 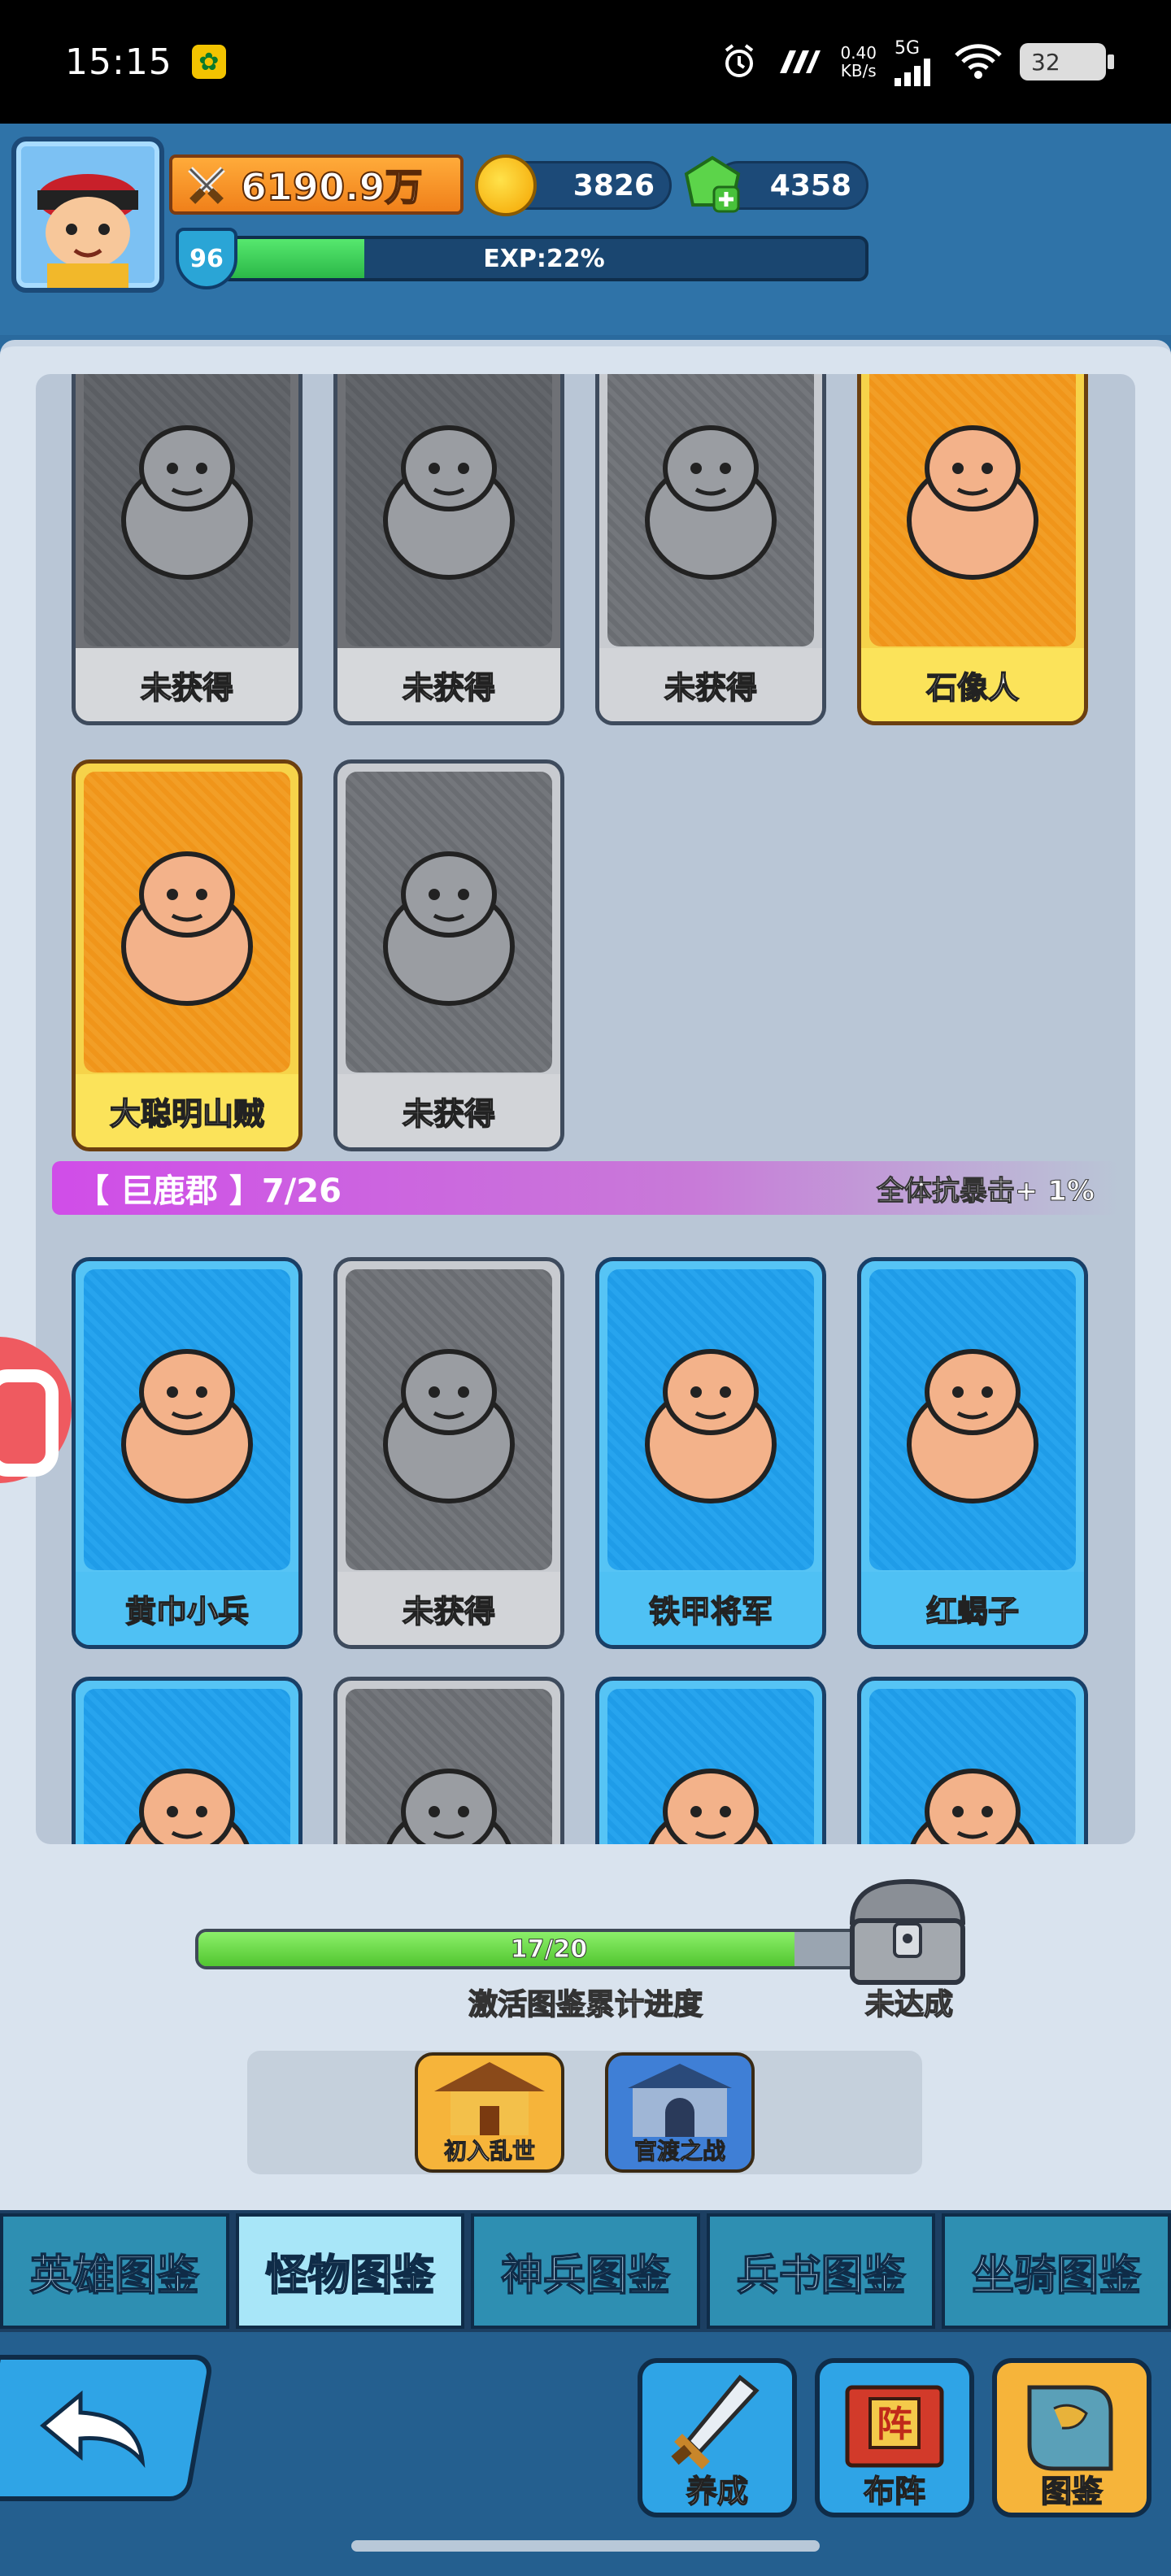 I want to click on status-icons: 0.40 KB/s 5G 32, so click(x=917, y=62).